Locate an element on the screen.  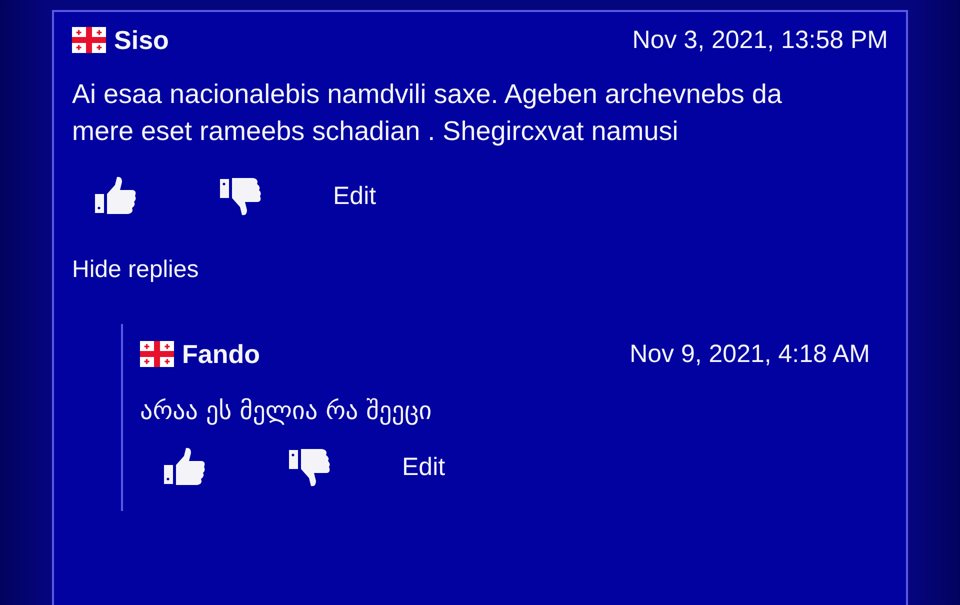
comment-text: Ai esaa nacionalebis namdvili saxe. Ageben archevnebs da mere eset rameebs schadian . Shegircxvat namusi is located at coordinates (427, 113).